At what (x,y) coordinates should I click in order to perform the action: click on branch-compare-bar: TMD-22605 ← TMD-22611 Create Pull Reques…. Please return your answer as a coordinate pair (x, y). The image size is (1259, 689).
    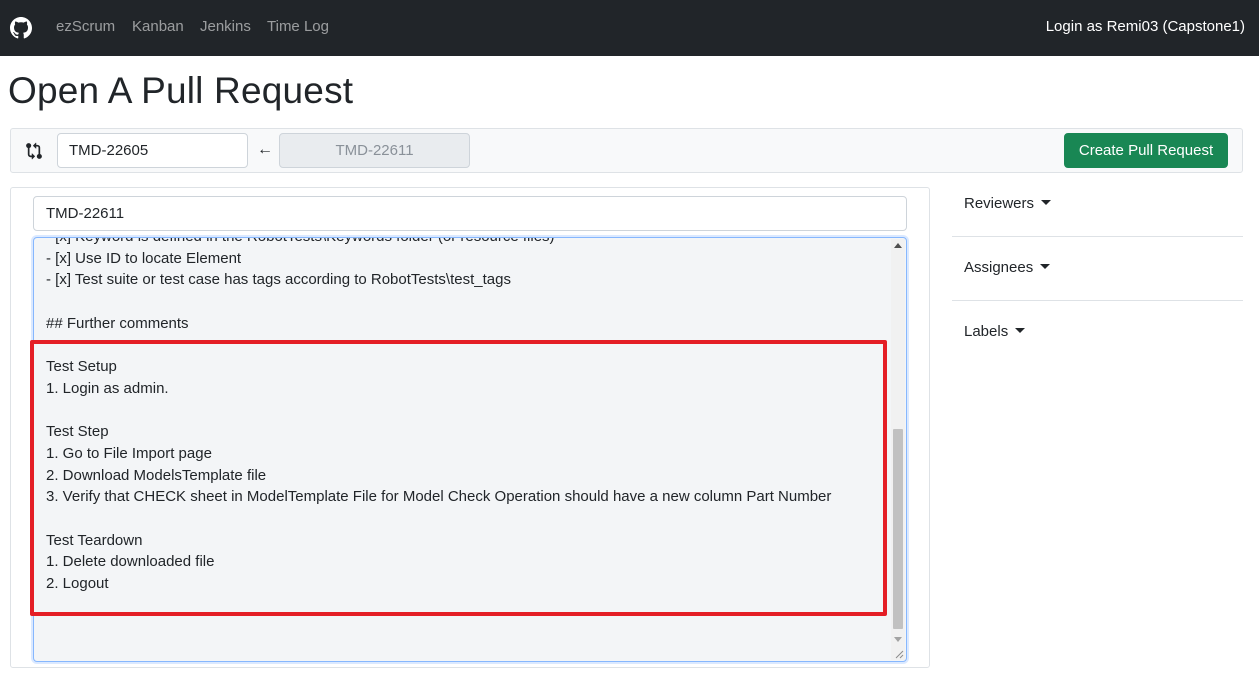
    Looking at the image, I should click on (626, 150).